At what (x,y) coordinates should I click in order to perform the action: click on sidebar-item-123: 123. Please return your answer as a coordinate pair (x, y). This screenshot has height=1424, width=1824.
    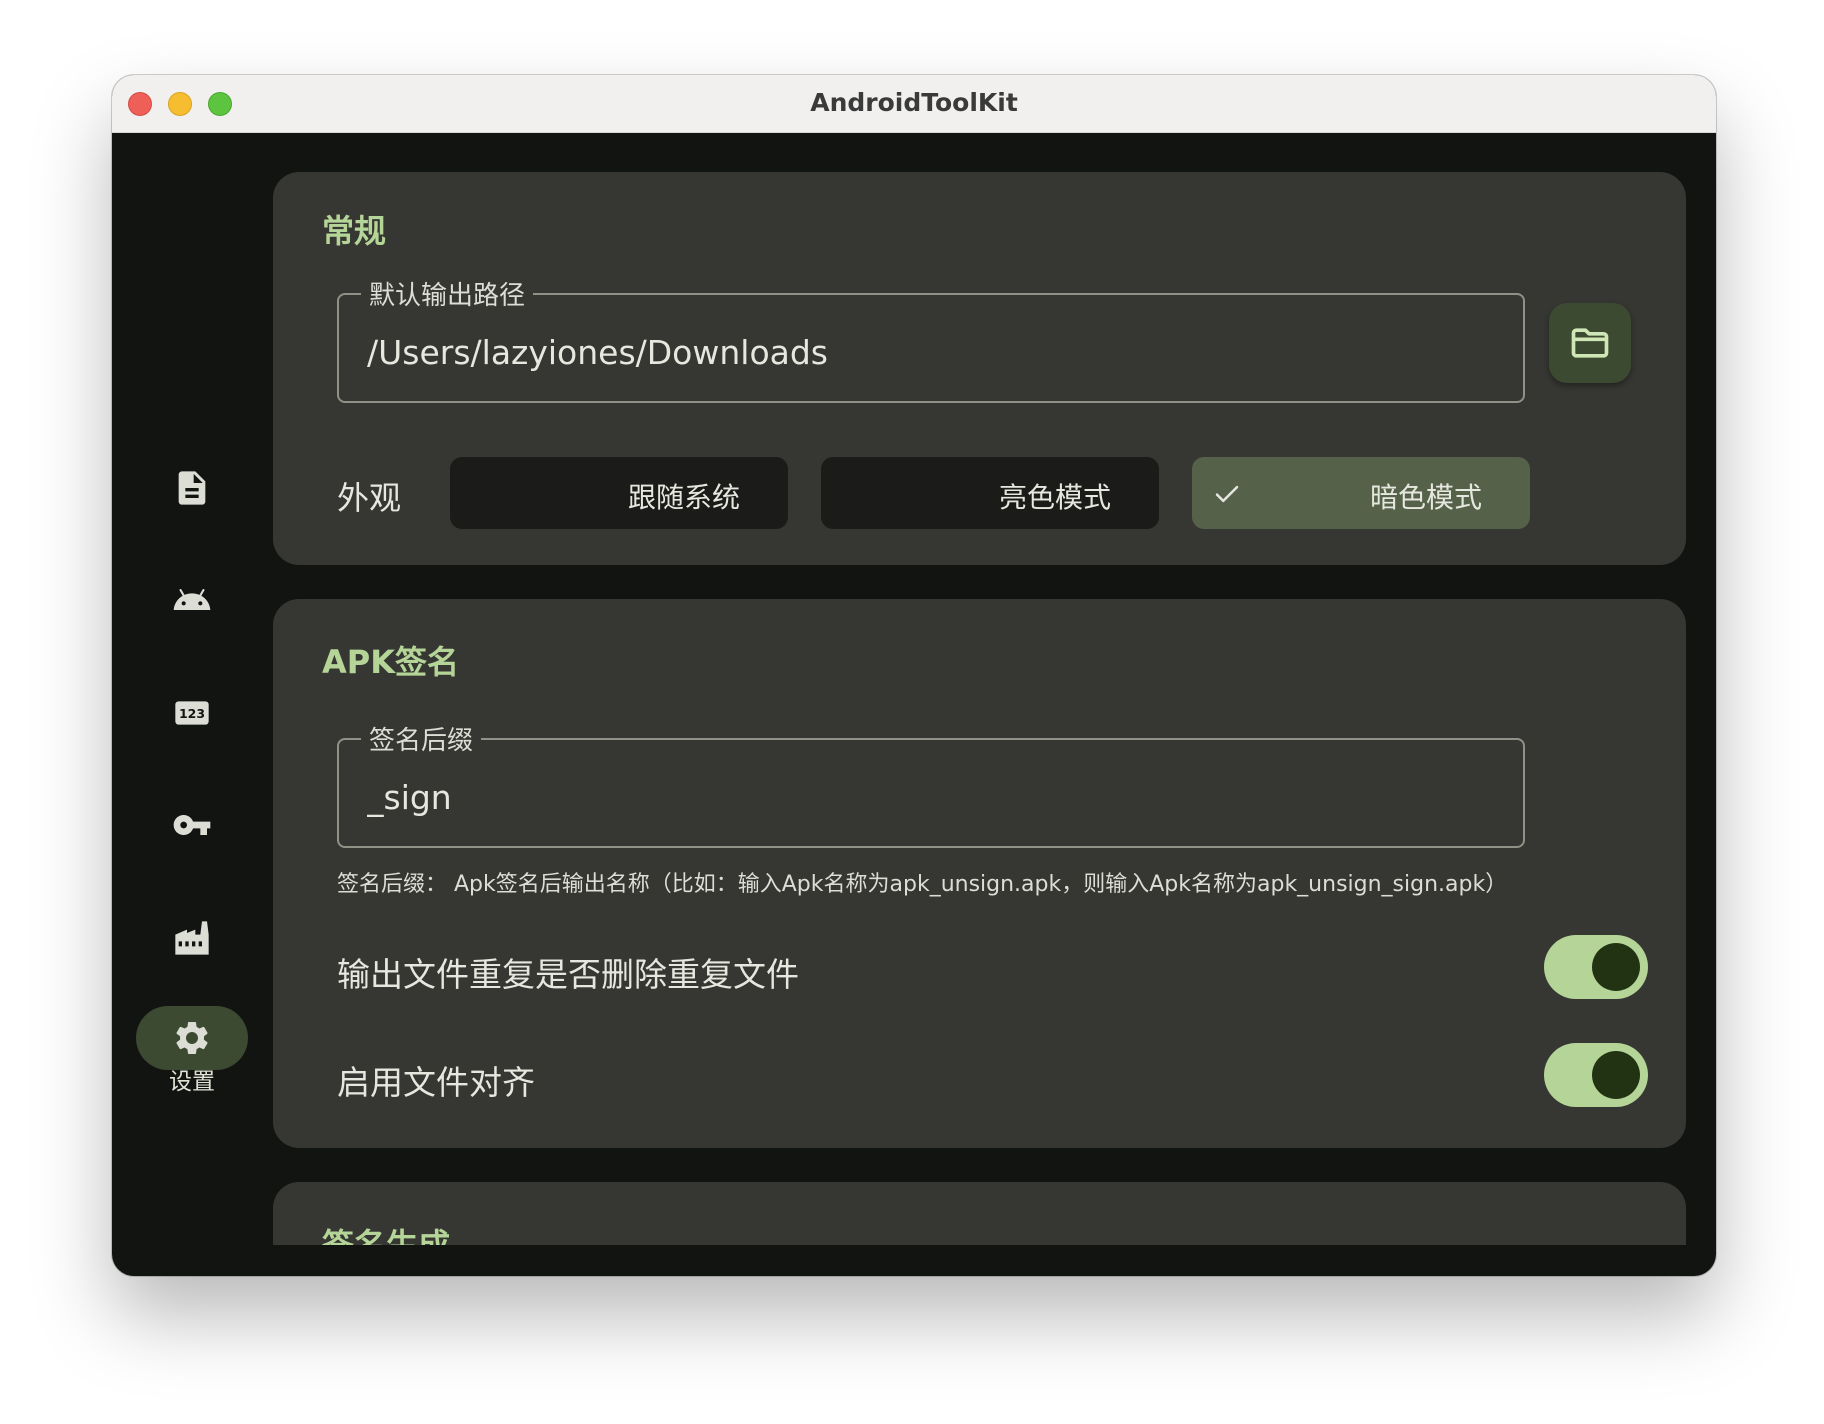
    Looking at the image, I should click on (192, 713).